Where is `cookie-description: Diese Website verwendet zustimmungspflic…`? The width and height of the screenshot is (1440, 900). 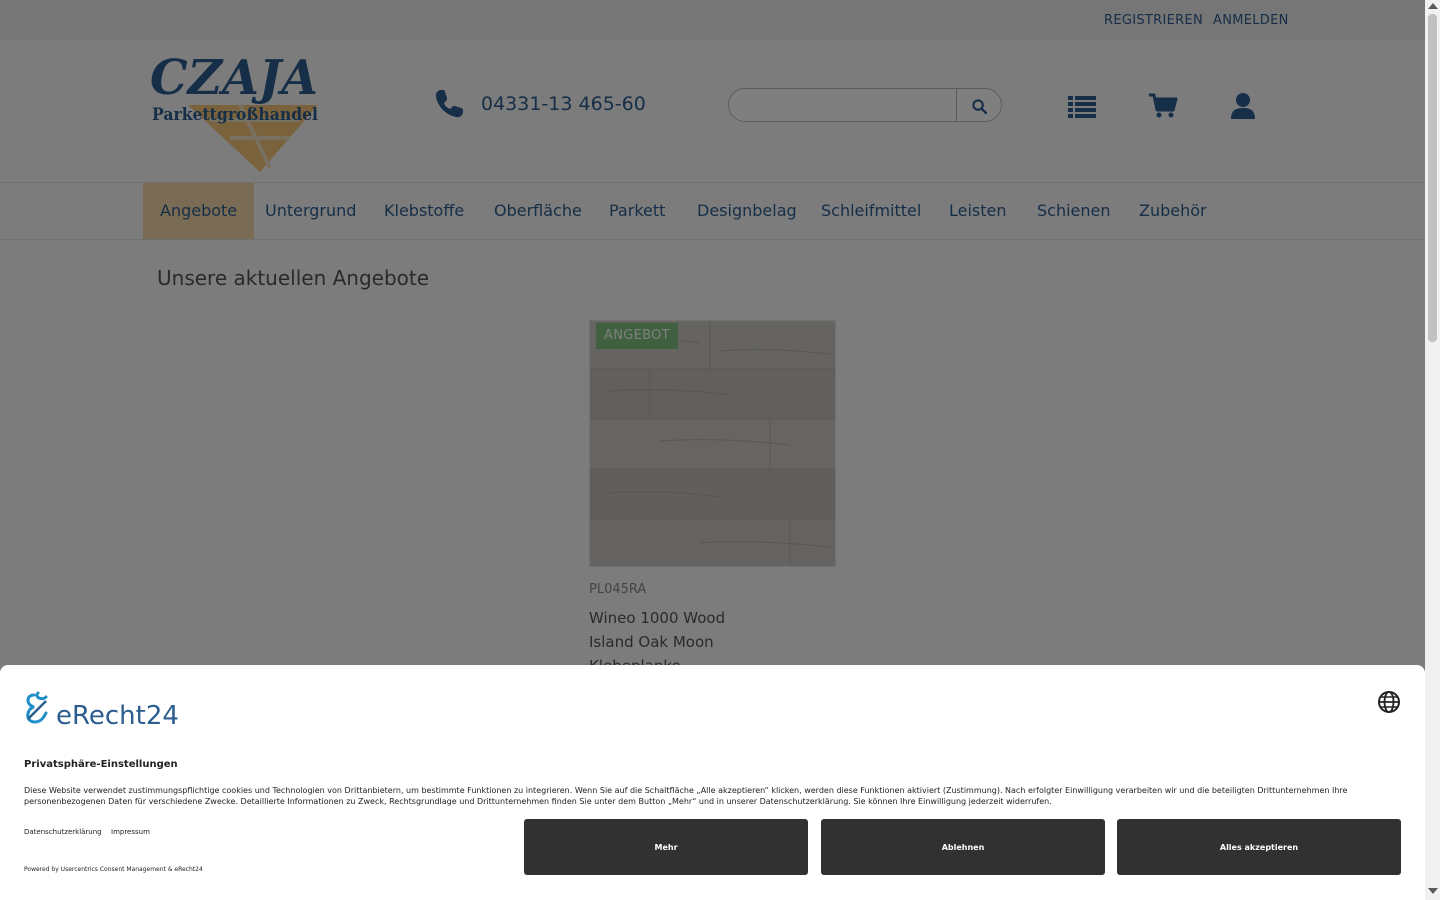 cookie-description: Diese Website verwendet zustimmungspflic… is located at coordinates (686, 796).